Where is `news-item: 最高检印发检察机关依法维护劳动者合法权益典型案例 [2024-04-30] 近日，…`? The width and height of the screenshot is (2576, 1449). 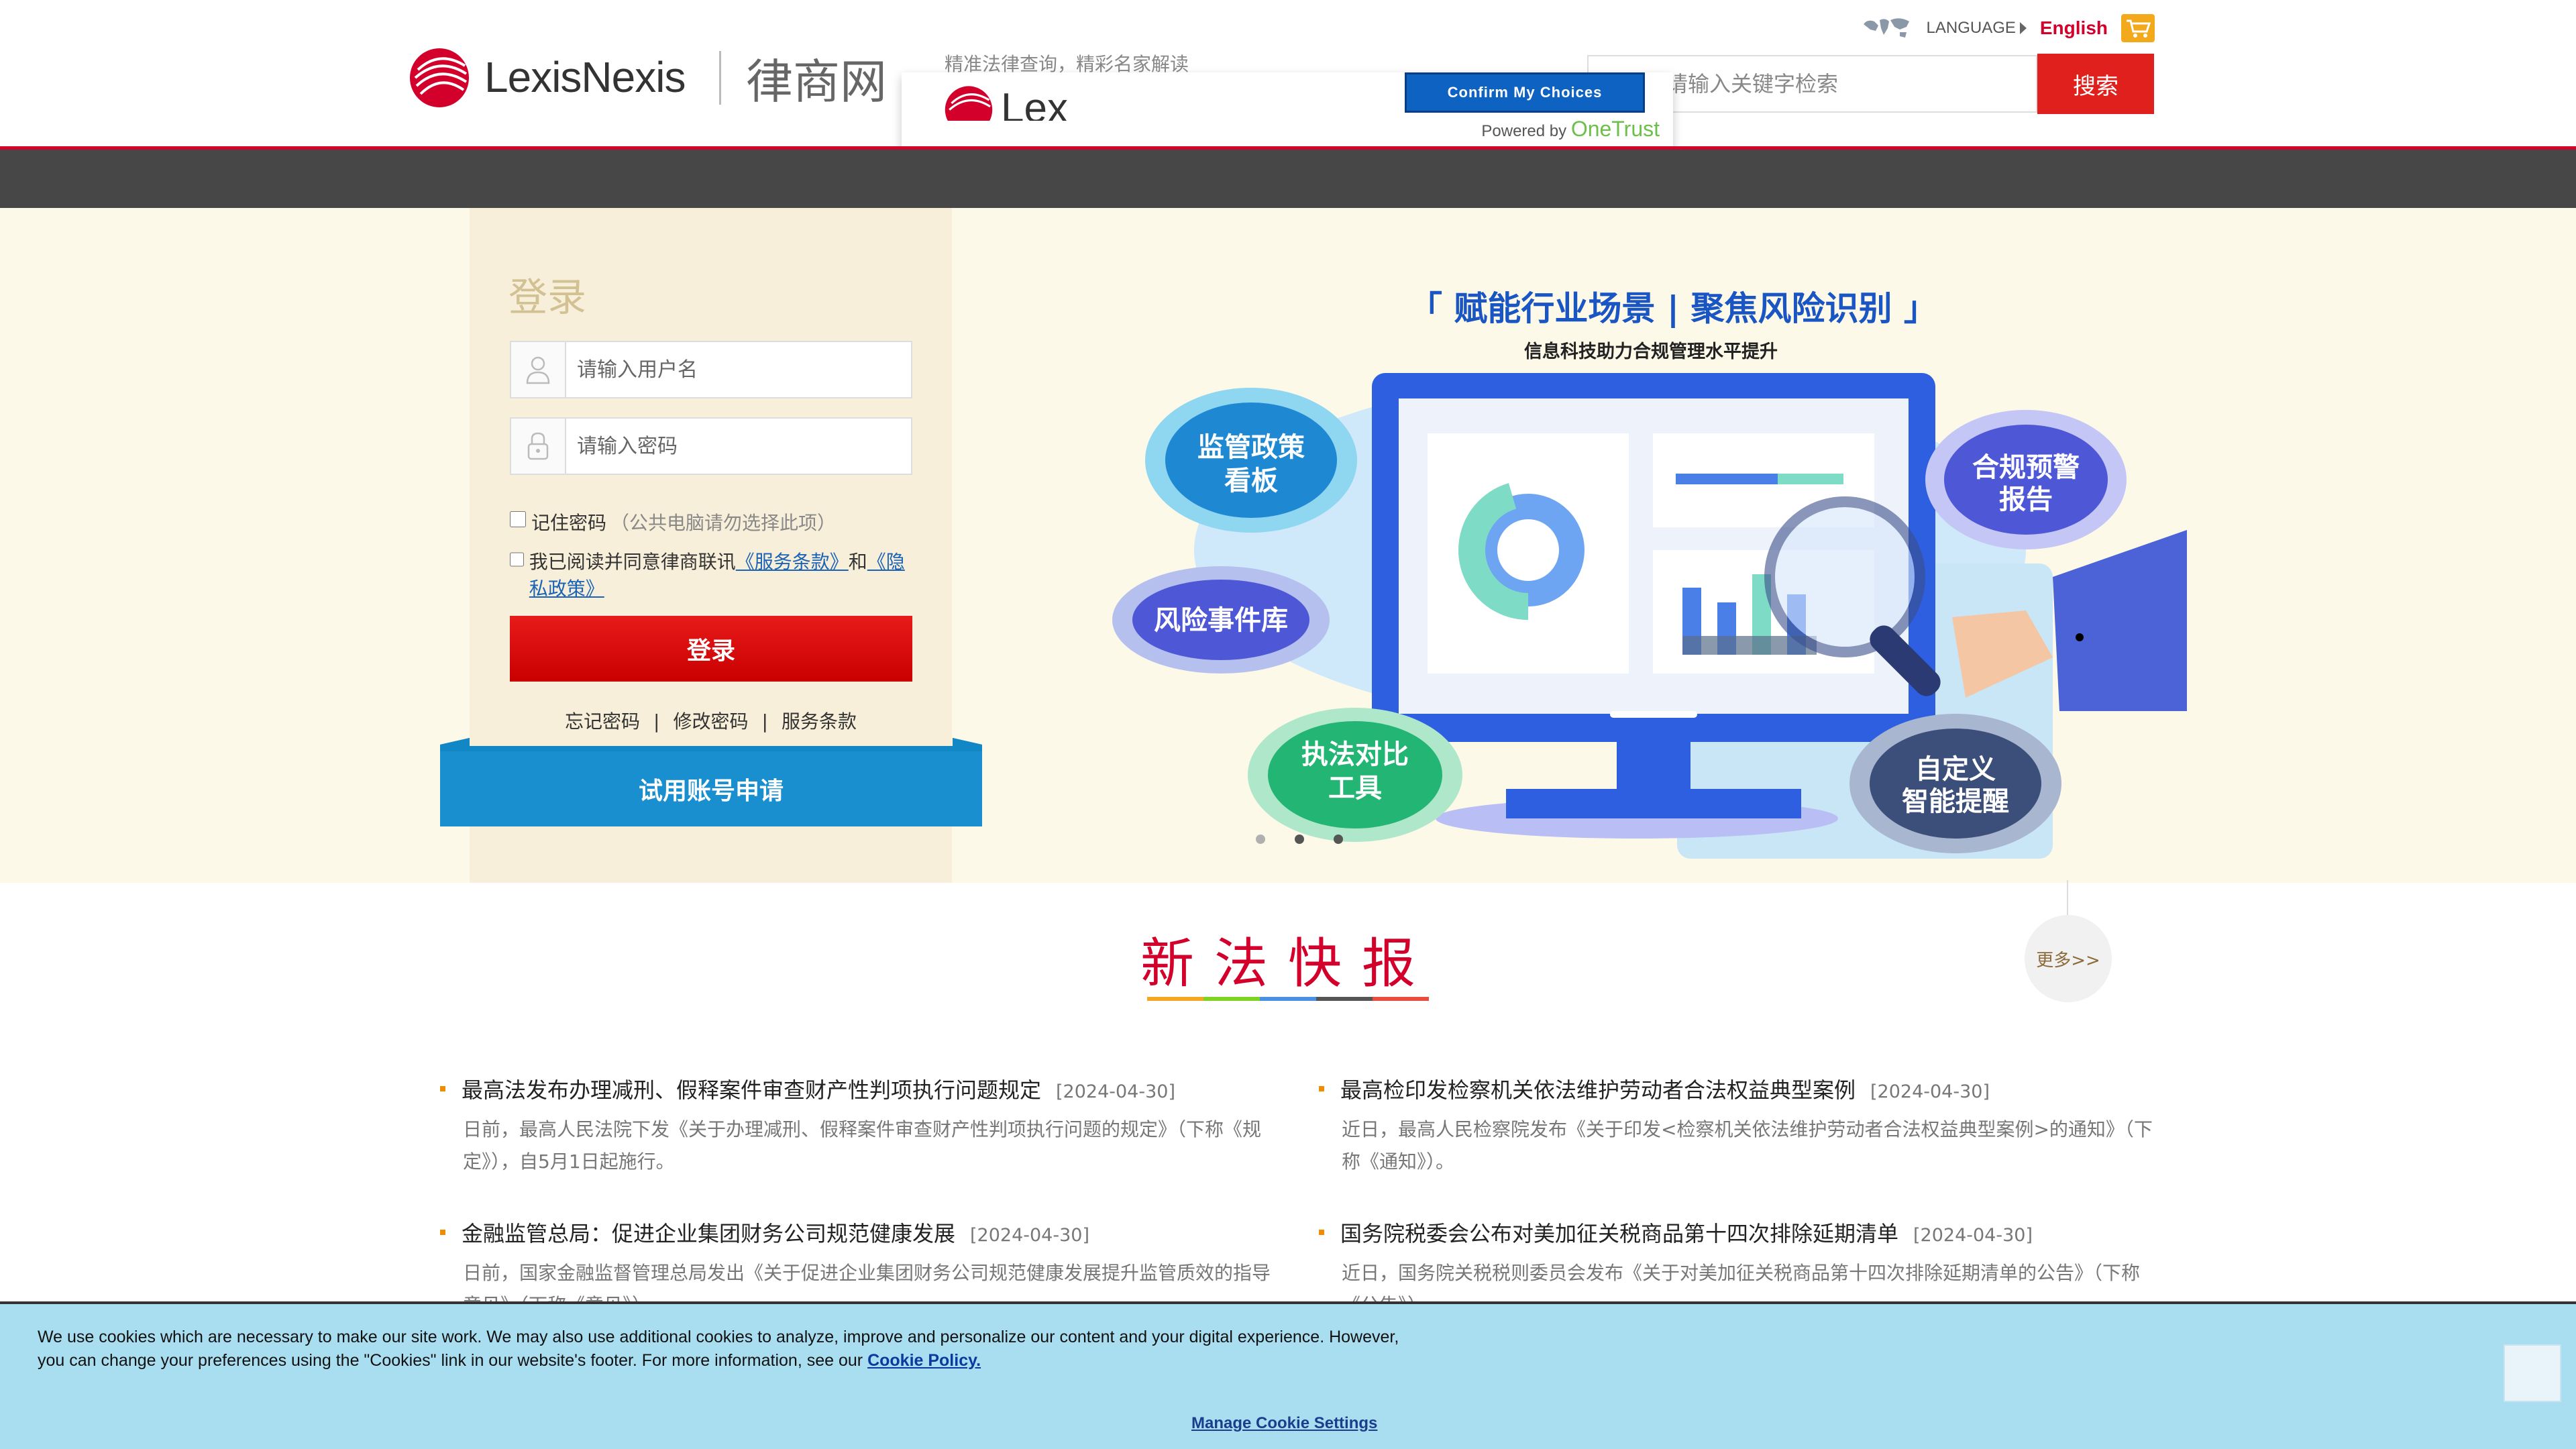 news-item: 最高检印发检察机关依法维护劳动者合法权益典型案例 [2024-04-30] 近日，… is located at coordinates (1741, 1125).